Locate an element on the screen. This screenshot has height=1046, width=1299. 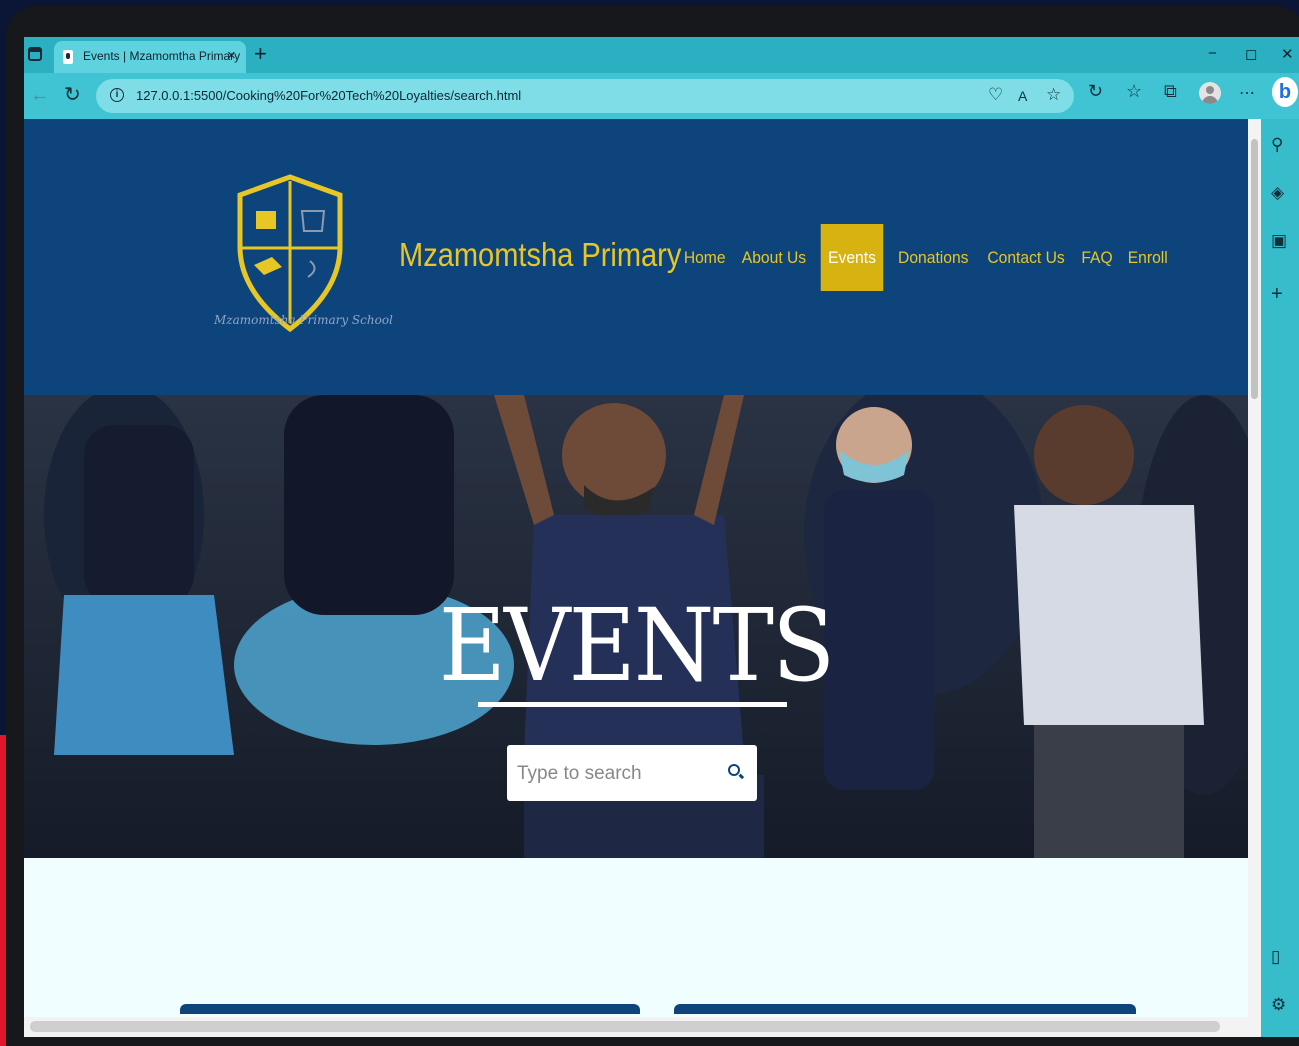
collections-icon: ⧉ is located at coordinates (1170, 91).